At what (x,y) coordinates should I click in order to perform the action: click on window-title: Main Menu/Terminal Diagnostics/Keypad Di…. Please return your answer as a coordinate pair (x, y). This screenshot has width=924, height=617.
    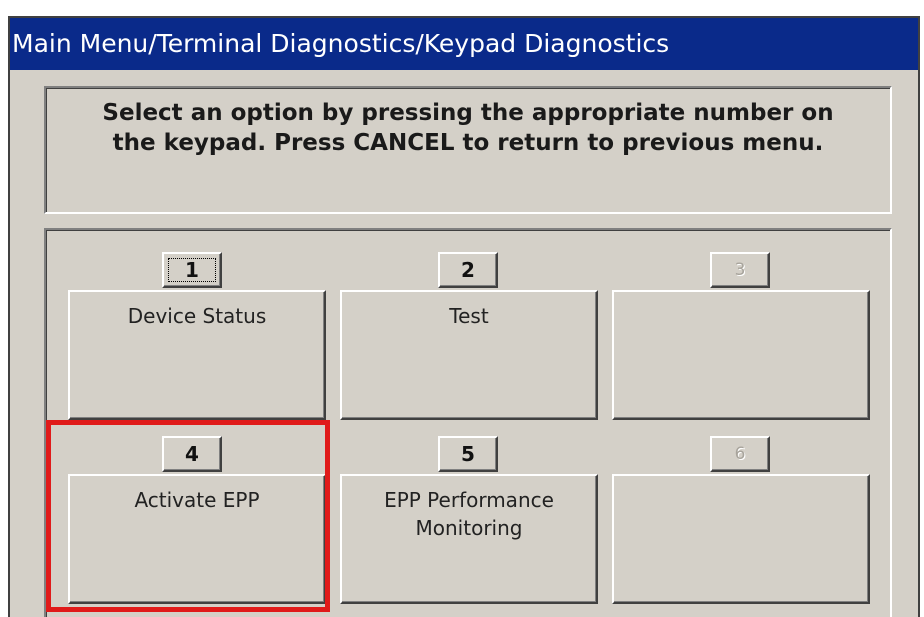
    Looking at the image, I should click on (341, 43).